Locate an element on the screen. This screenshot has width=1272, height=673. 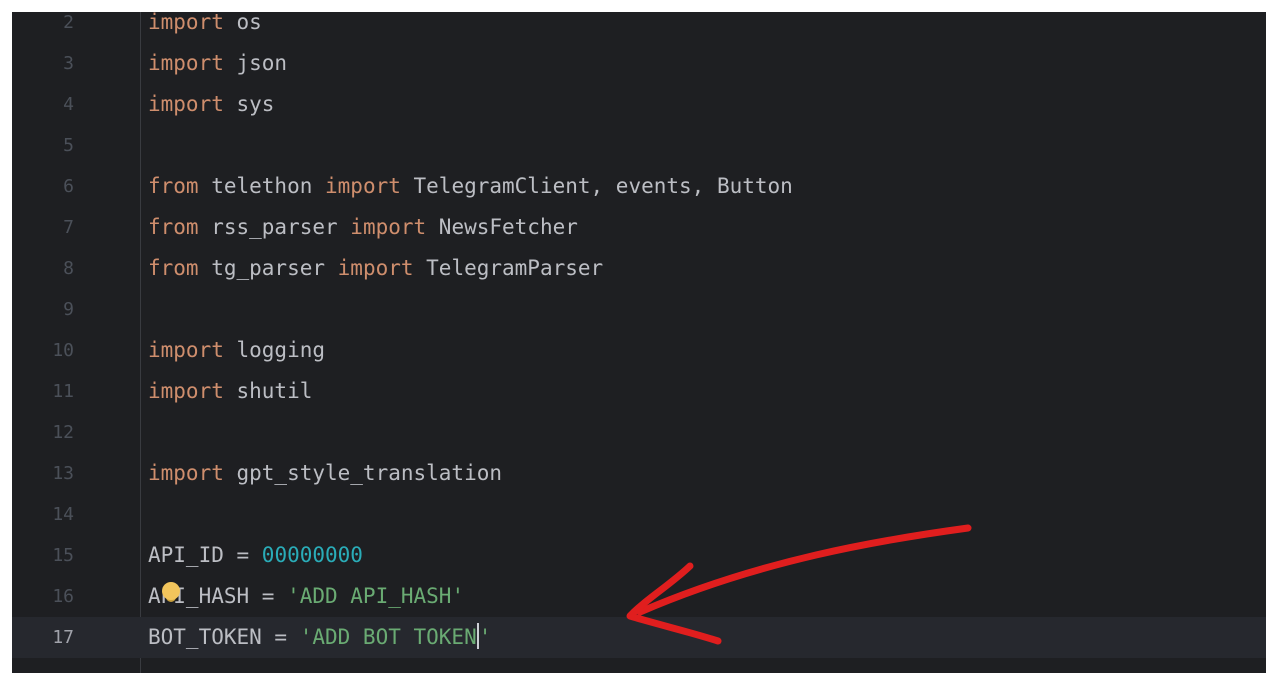
code-text: from rss_parser import NewsFetcher is located at coordinates (363, 227).